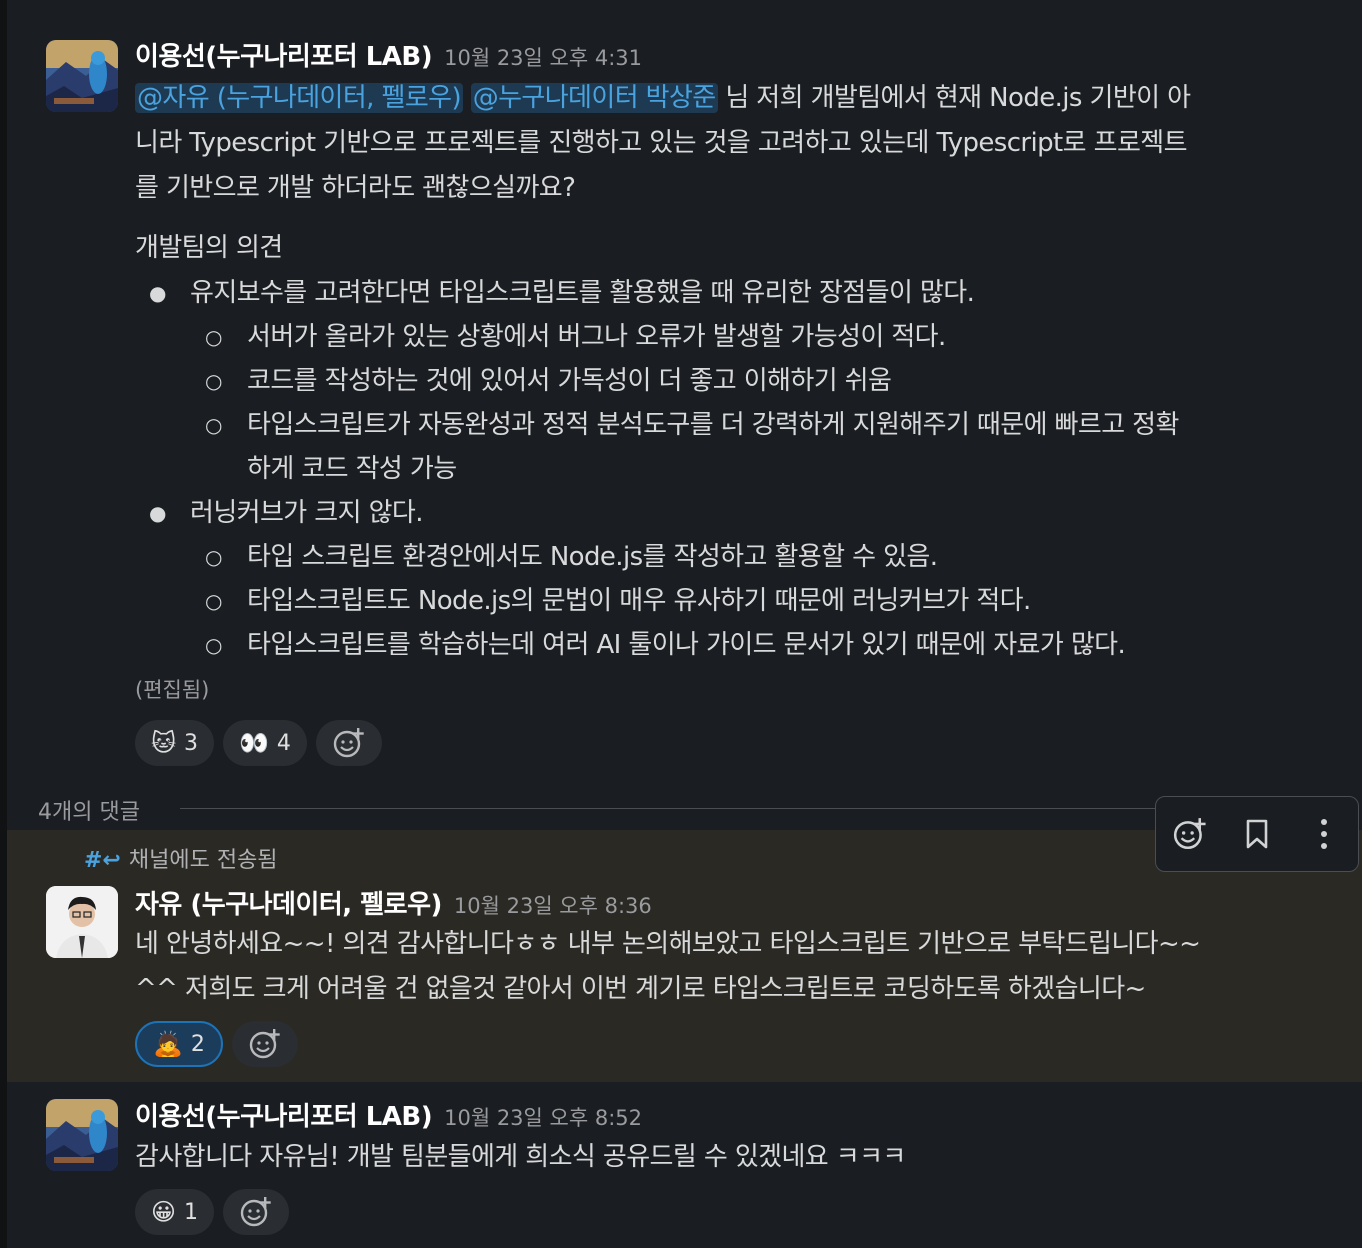 The width and height of the screenshot is (1362, 1248). Describe the element at coordinates (355, 188) in the screenshot. I see `message-text: 를 기반으로 개발 하더라도 괜찮으실까요?` at that location.